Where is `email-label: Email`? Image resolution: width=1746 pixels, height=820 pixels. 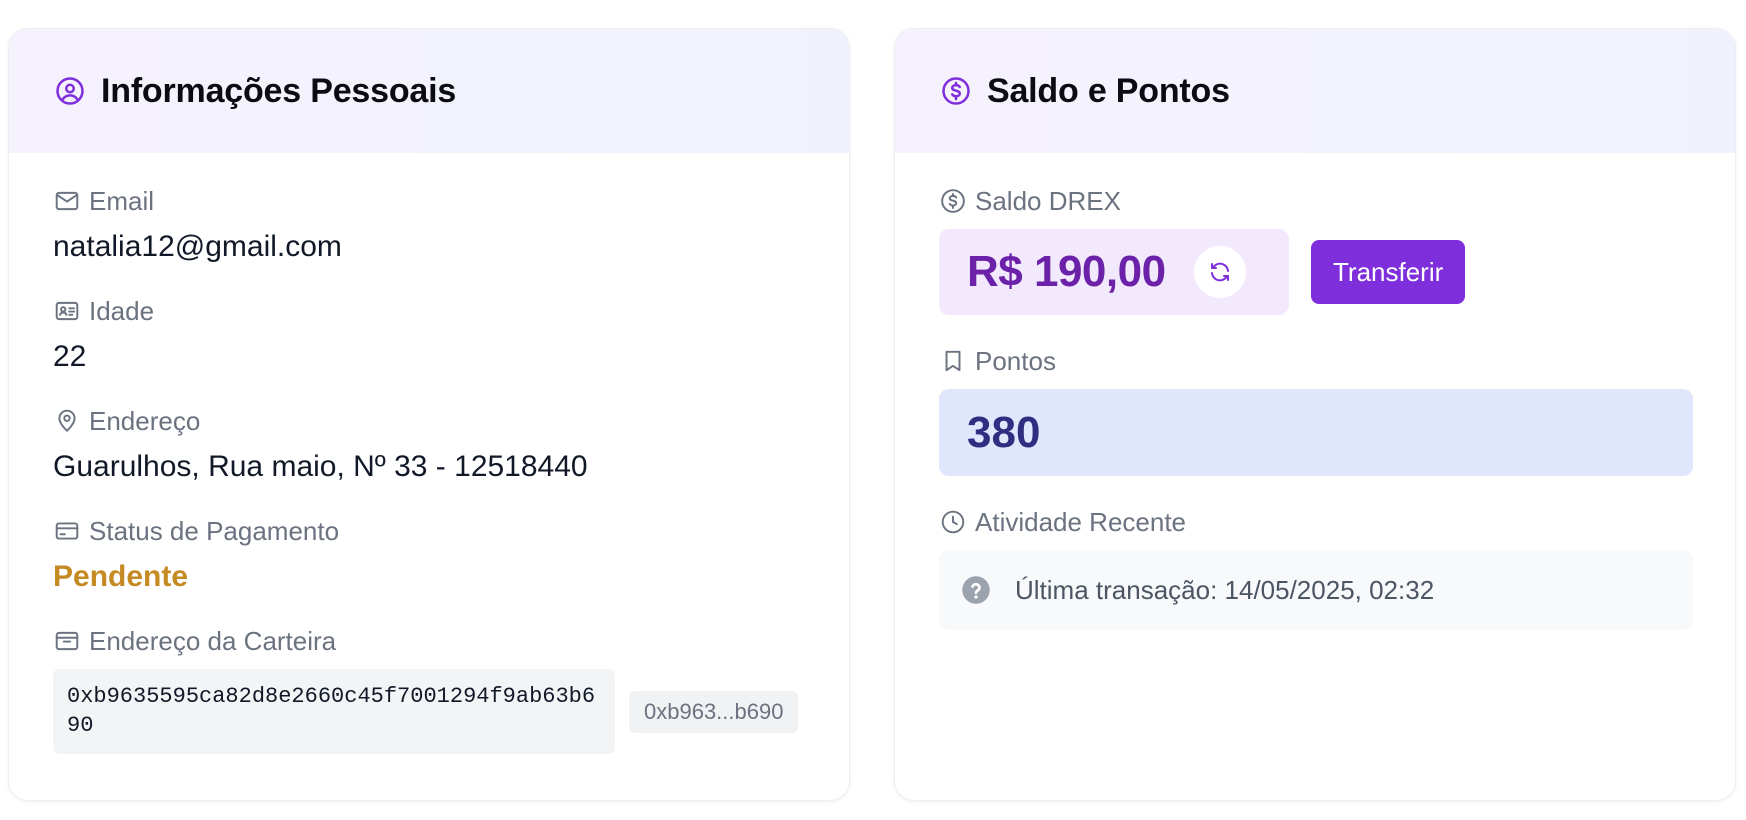 email-label: Email is located at coordinates (122, 200).